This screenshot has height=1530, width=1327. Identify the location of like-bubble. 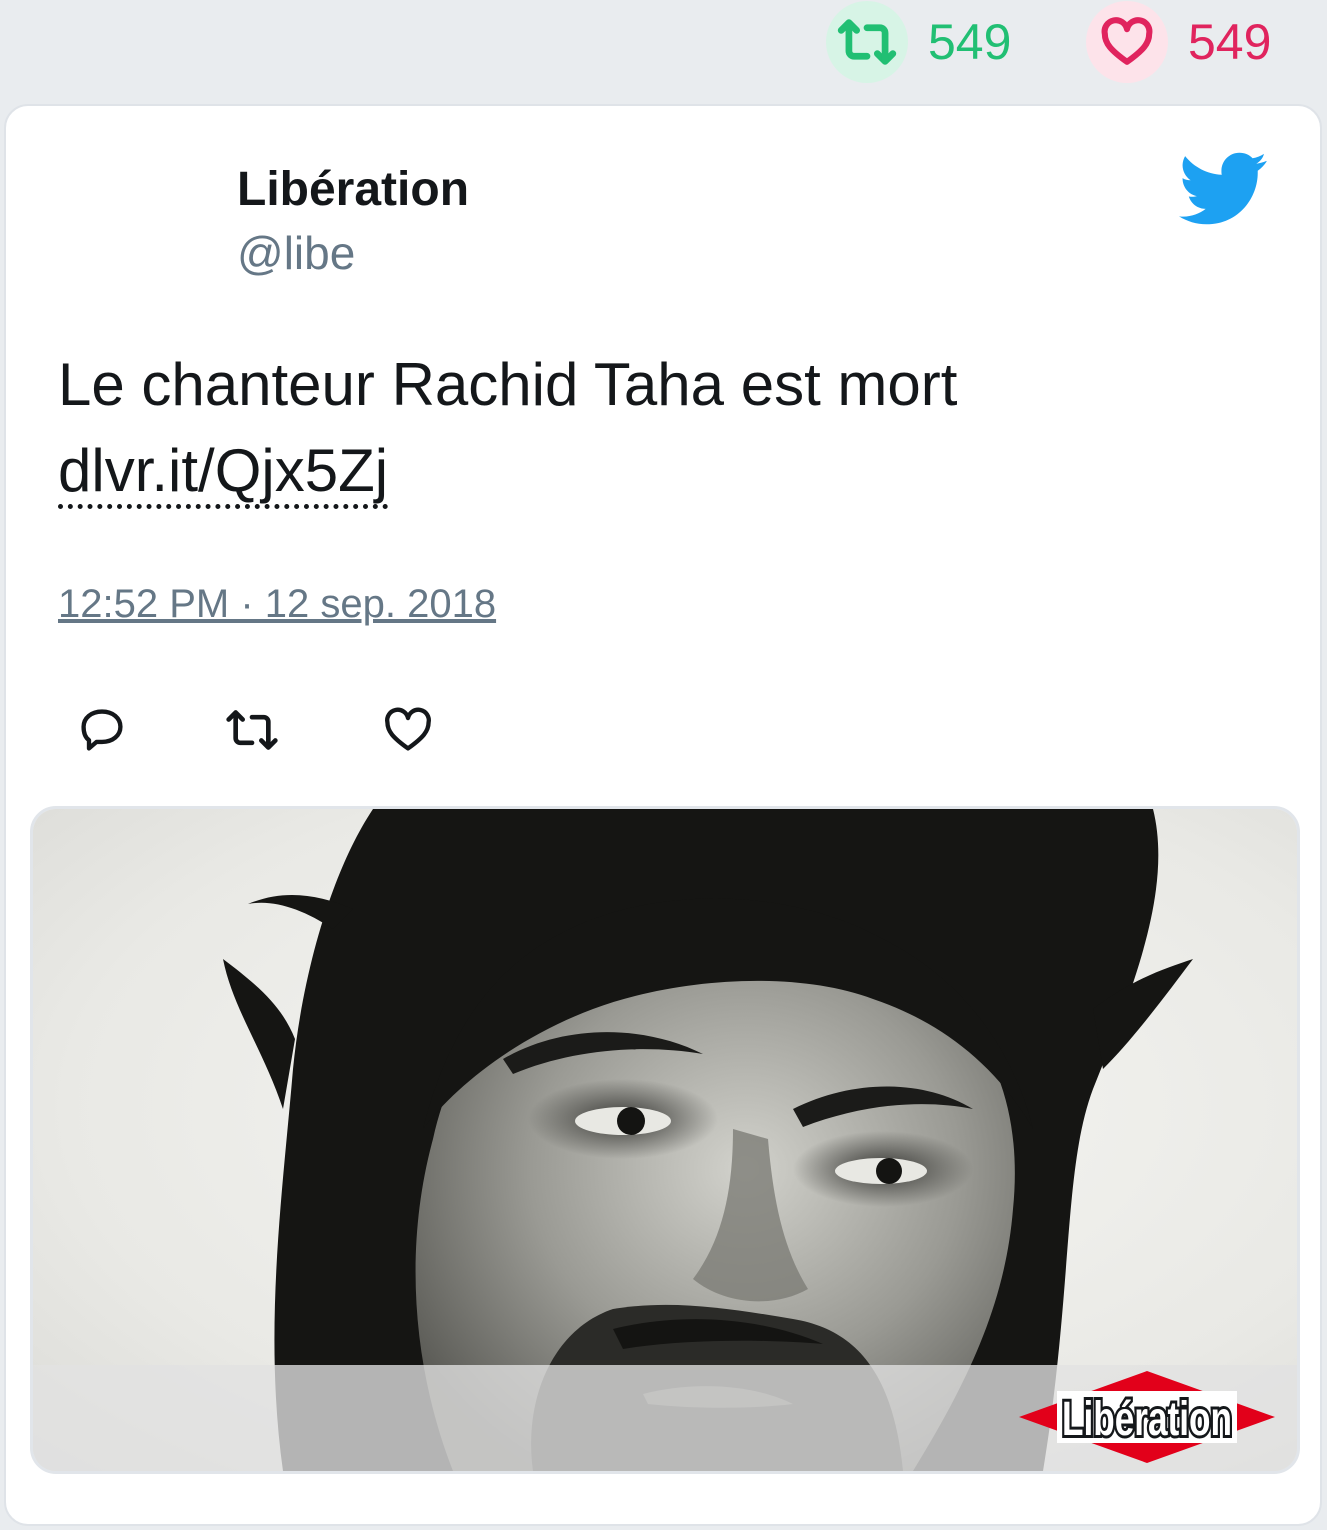
(1127, 42).